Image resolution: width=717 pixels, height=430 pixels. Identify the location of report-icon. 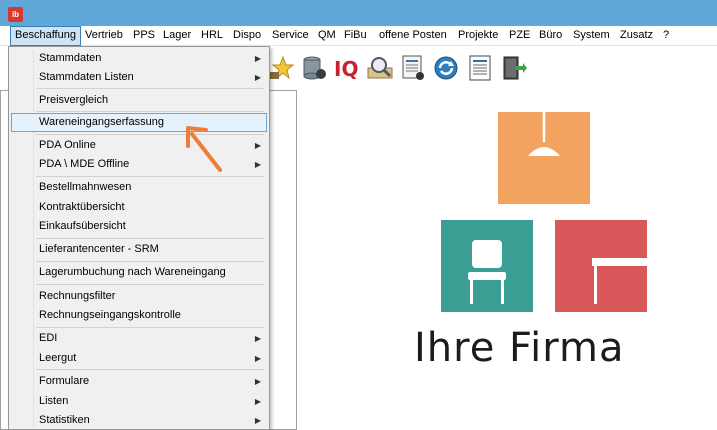
(413, 68).